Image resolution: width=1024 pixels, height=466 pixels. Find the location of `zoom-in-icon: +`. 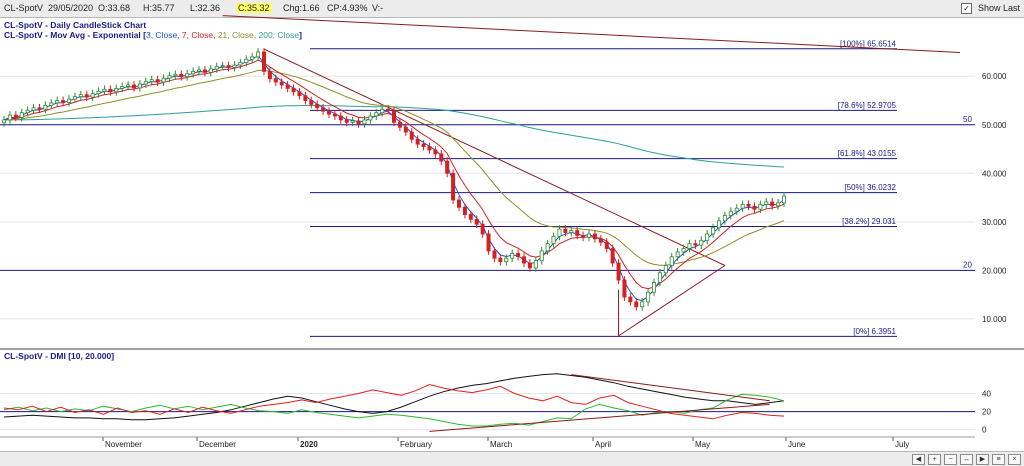

zoom-in-icon: + is located at coordinates (934, 459).